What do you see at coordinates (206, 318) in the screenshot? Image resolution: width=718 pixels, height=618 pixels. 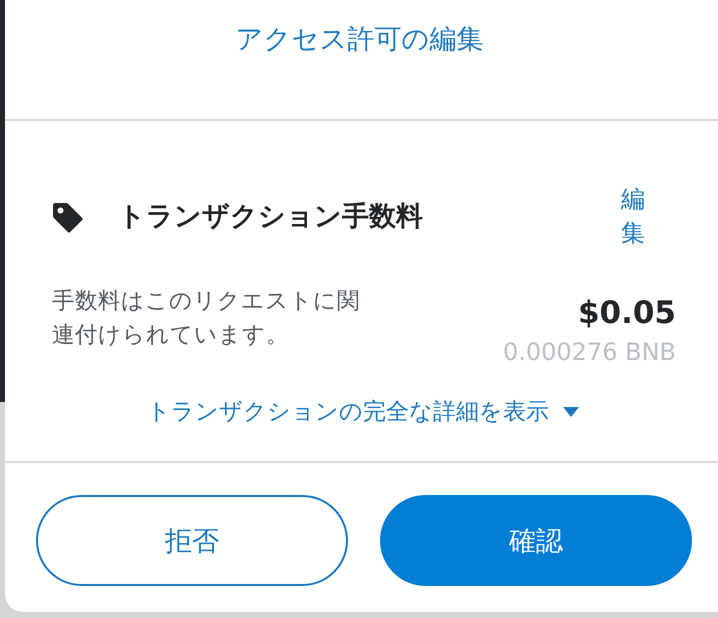 I see `fee-description: 手数料はこのリクエストに関連付けられています。` at bounding box center [206, 318].